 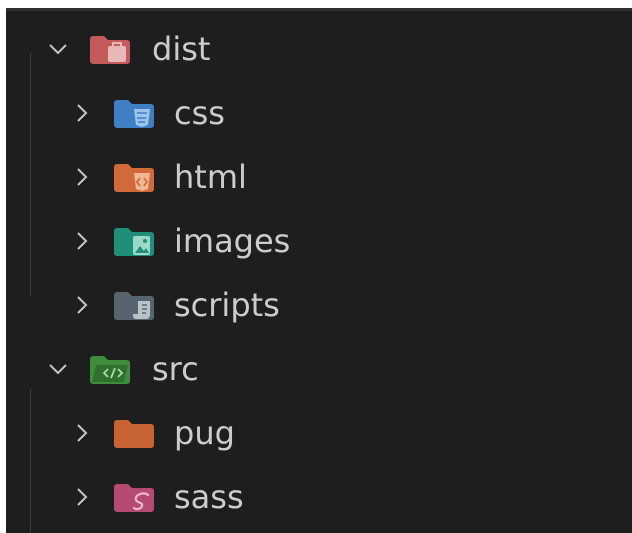 I want to click on tree-item-label: html, so click(x=210, y=177).